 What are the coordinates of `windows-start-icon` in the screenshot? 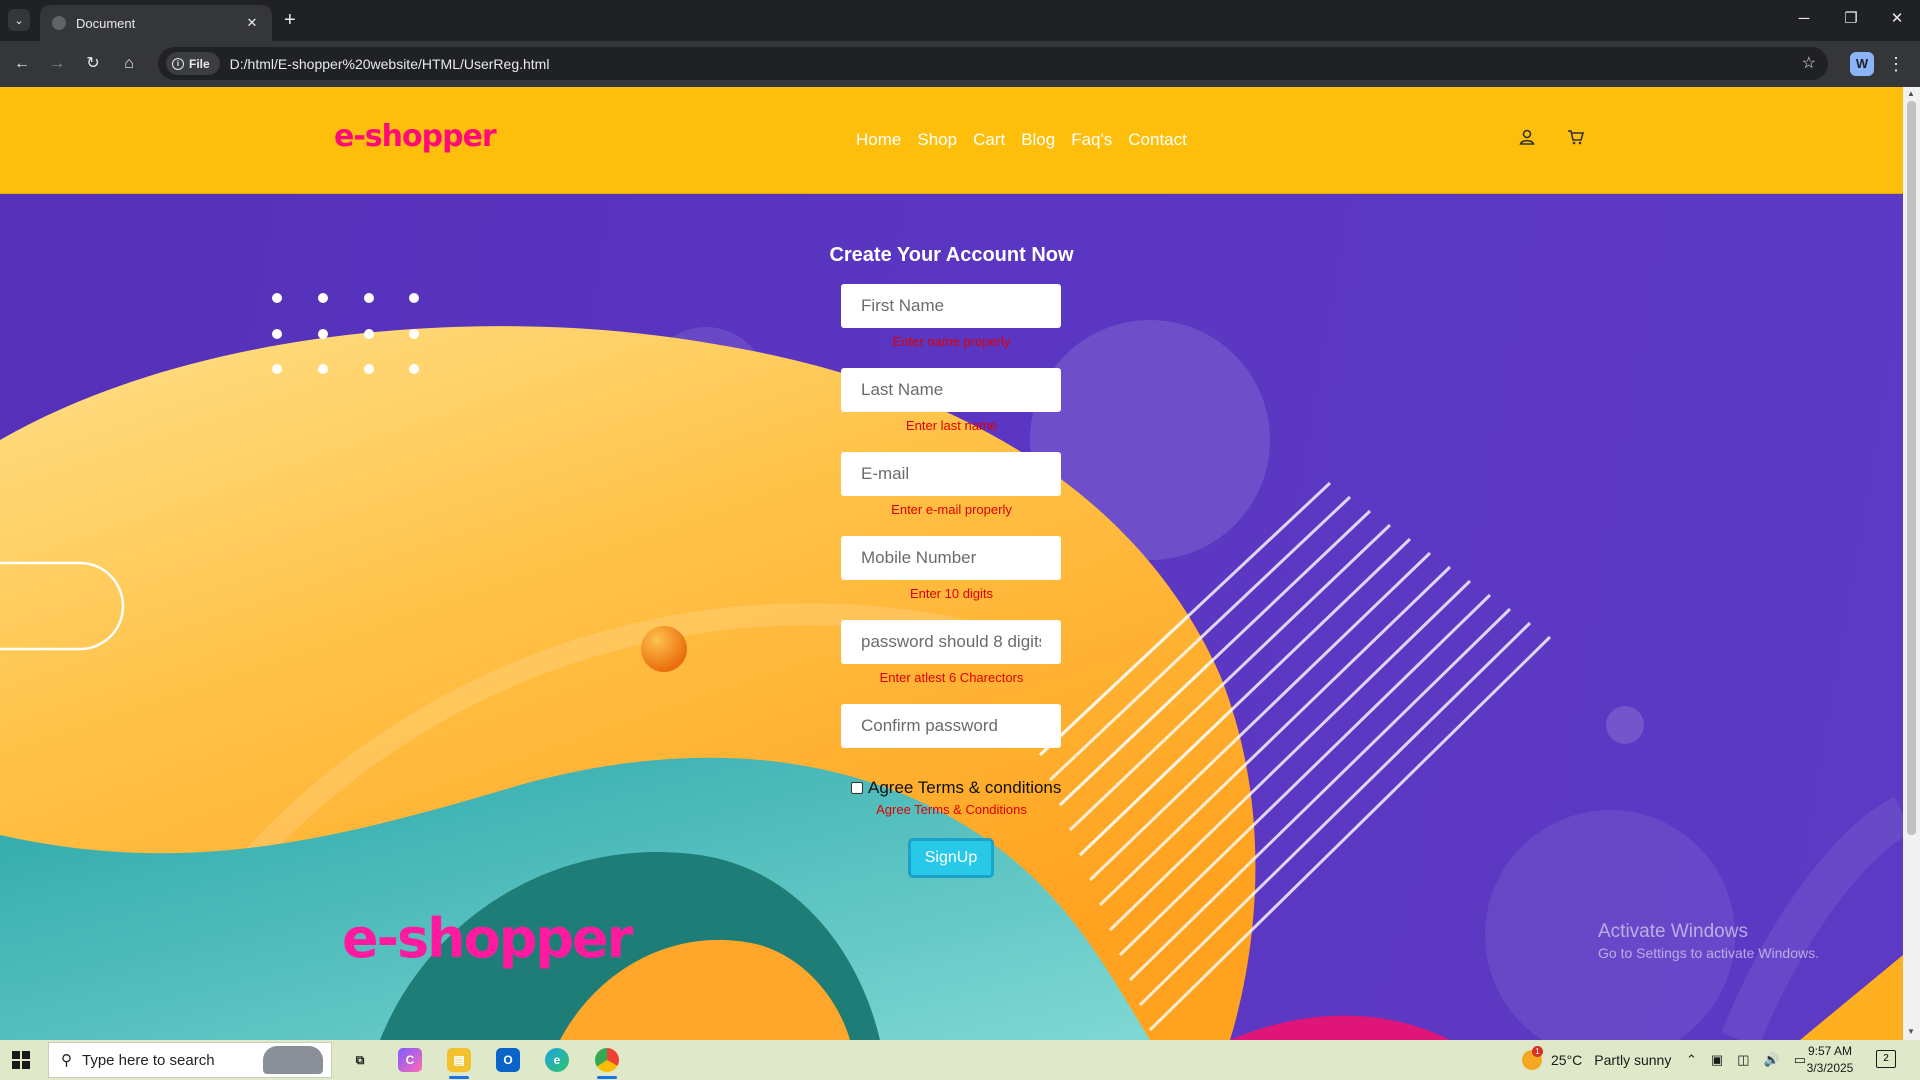 It's located at (21, 1060).